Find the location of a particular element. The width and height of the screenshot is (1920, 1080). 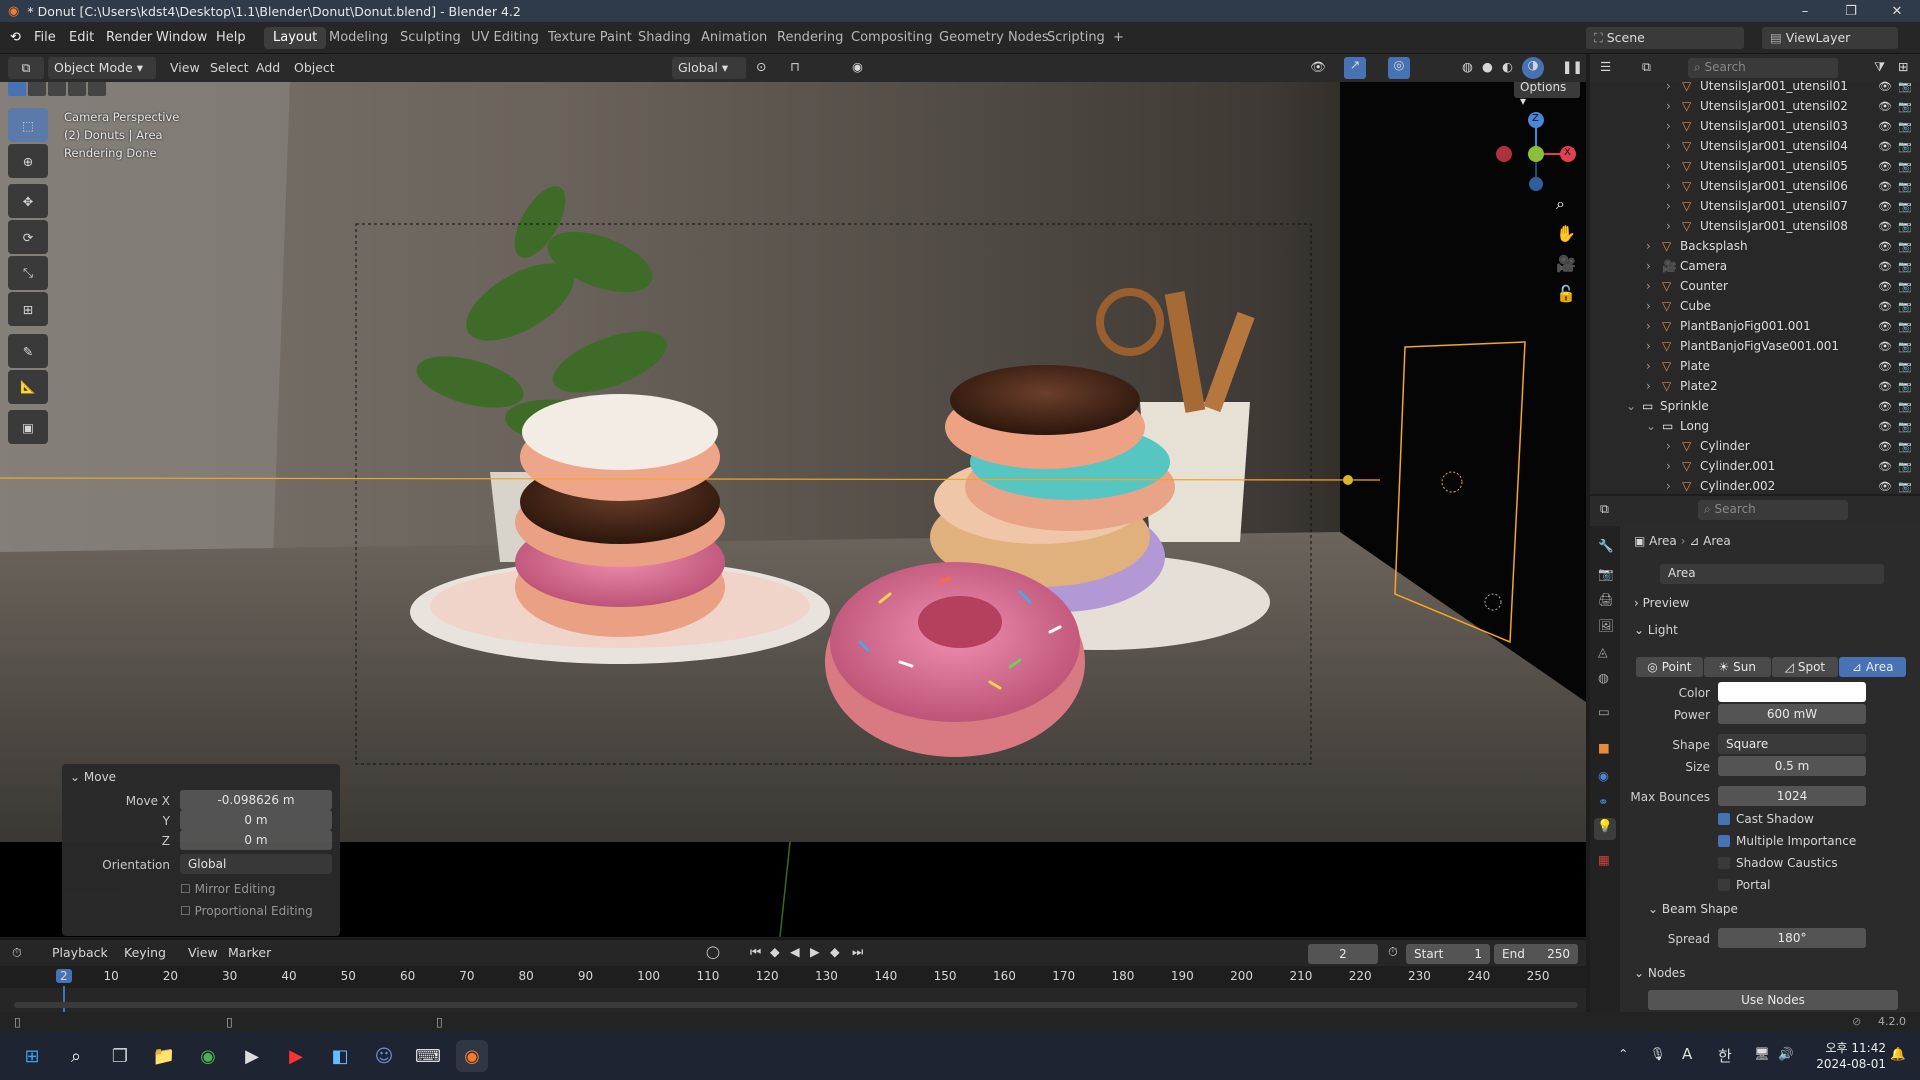

pause-icon: ❚❚ is located at coordinates (1572, 66).